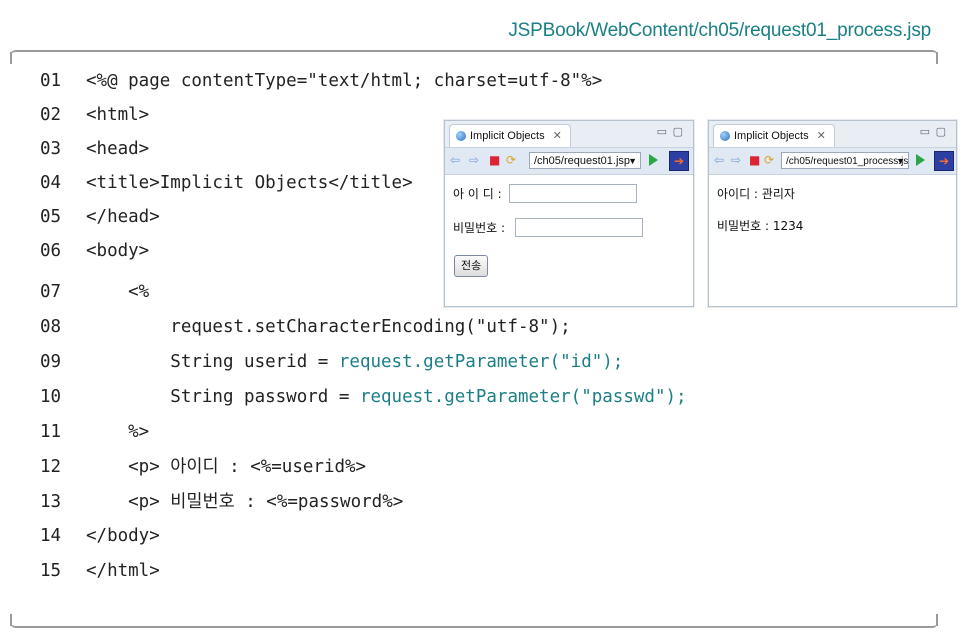 Image resolution: width=967 pixels, height=633 pixels. I want to click on code-line: 11 %>, so click(95, 432).